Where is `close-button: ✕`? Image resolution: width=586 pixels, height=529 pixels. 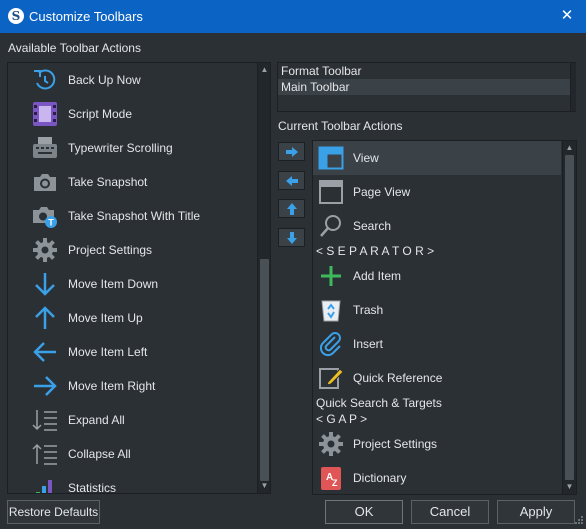 close-button: ✕ is located at coordinates (567, 16).